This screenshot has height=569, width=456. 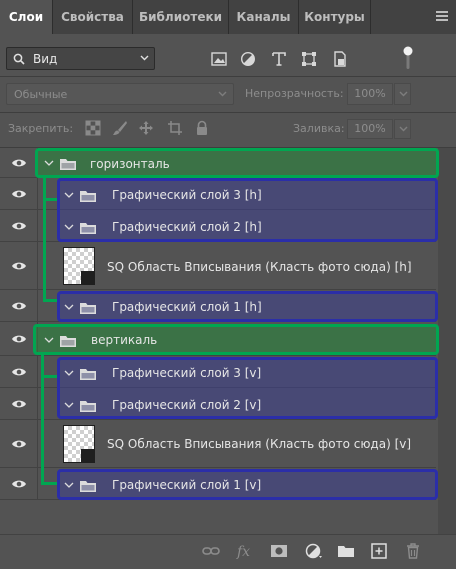 I want to click on lock-position-icon, so click(x=146, y=128).